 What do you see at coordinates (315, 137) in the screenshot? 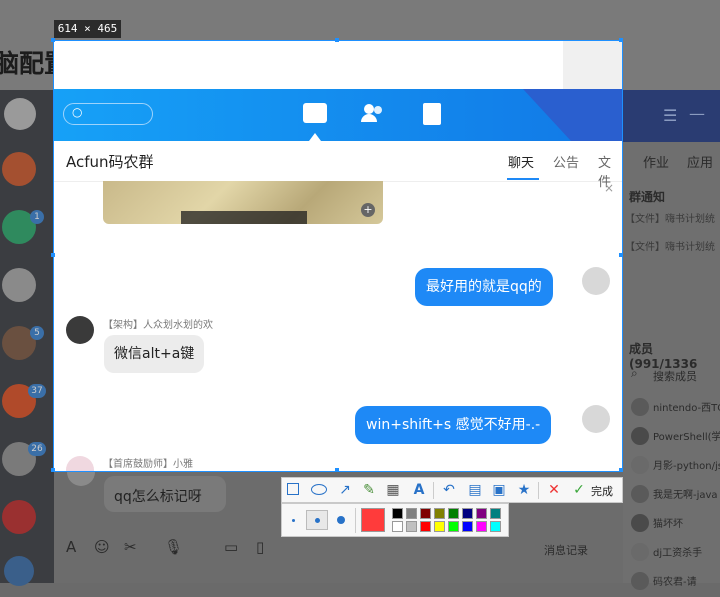
I see `tab-active-caret` at bounding box center [315, 137].